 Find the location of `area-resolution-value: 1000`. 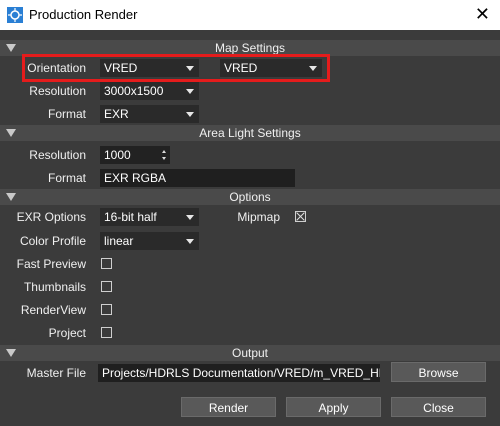

area-resolution-value: 1000 is located at coordinates (117, 155).